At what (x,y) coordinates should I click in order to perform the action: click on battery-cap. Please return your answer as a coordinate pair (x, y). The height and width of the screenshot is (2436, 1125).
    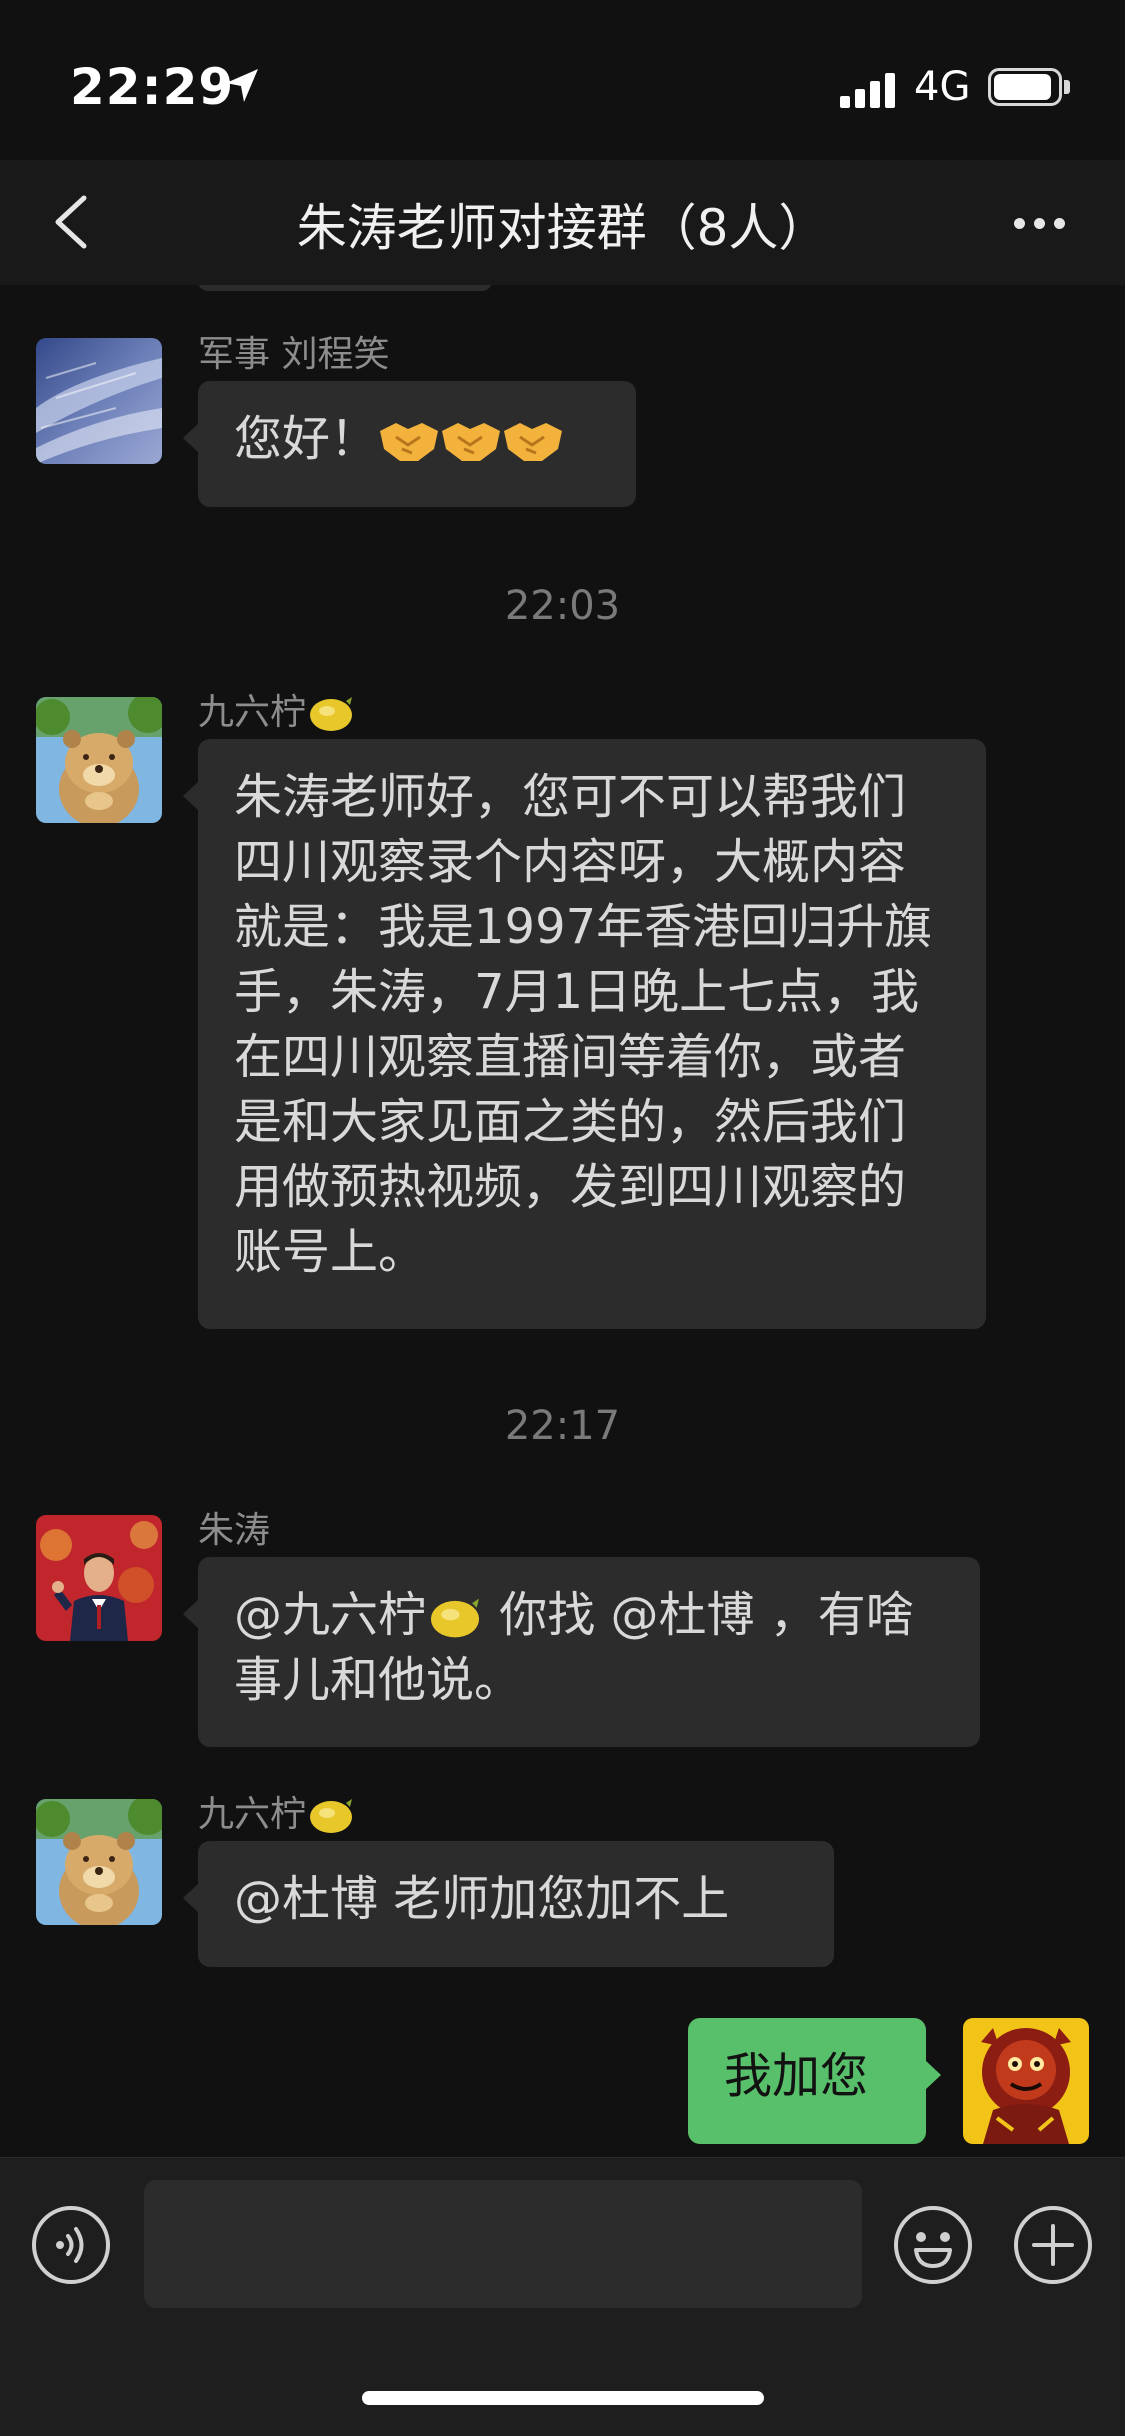
    Looking at the image, I should click on (1067, 87).